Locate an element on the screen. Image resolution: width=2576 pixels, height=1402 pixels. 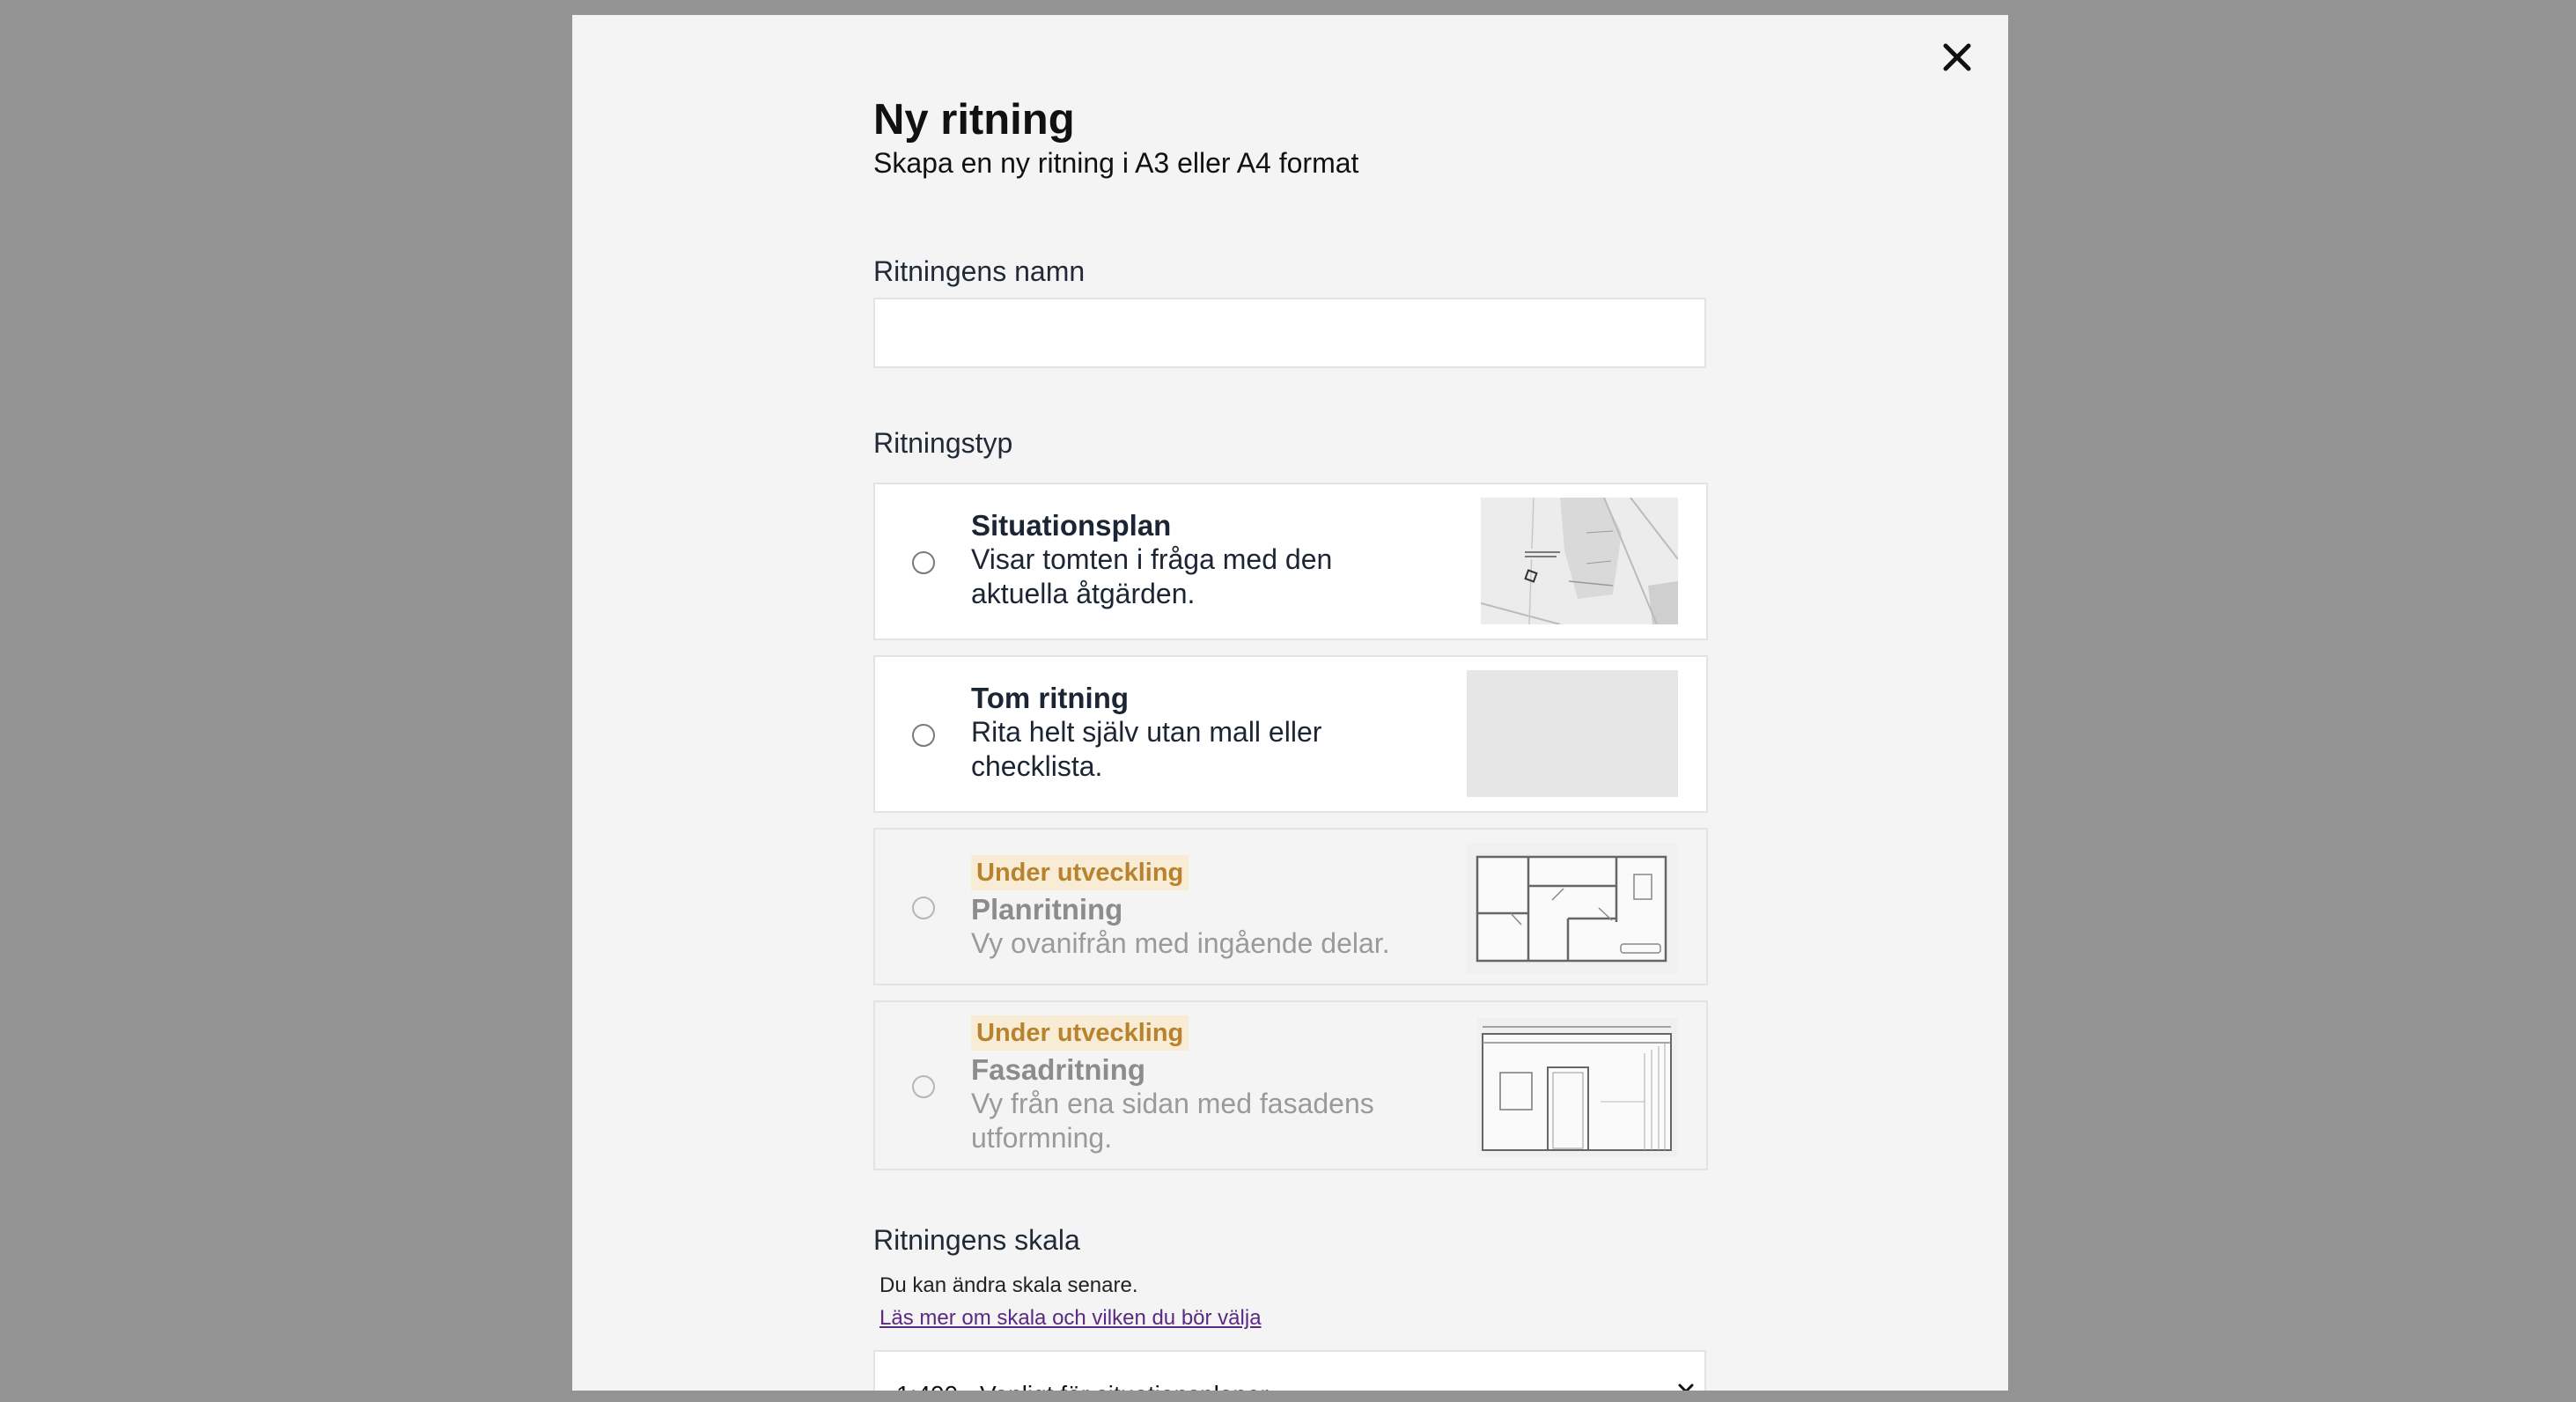
blank-drawing-icon is located at coordinates (1573, 733).